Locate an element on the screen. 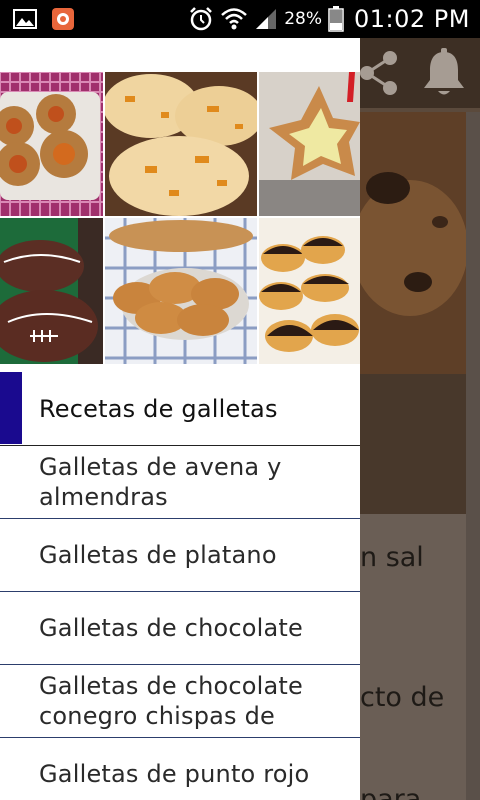  menu-item-platano: Galletas de platano is located at coordinates (180, 555).